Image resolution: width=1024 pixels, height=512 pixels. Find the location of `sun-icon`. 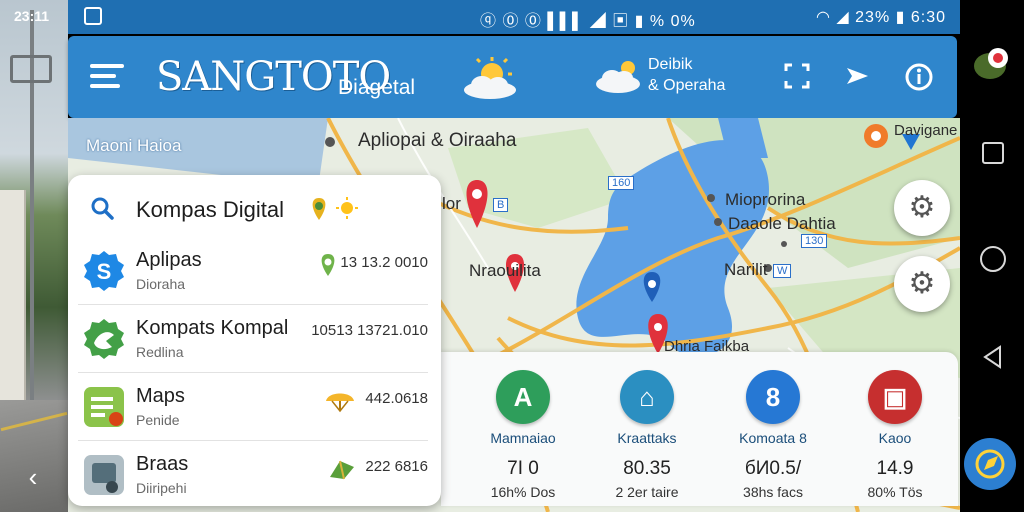

sun-icon is located at coordinates (347, 208).